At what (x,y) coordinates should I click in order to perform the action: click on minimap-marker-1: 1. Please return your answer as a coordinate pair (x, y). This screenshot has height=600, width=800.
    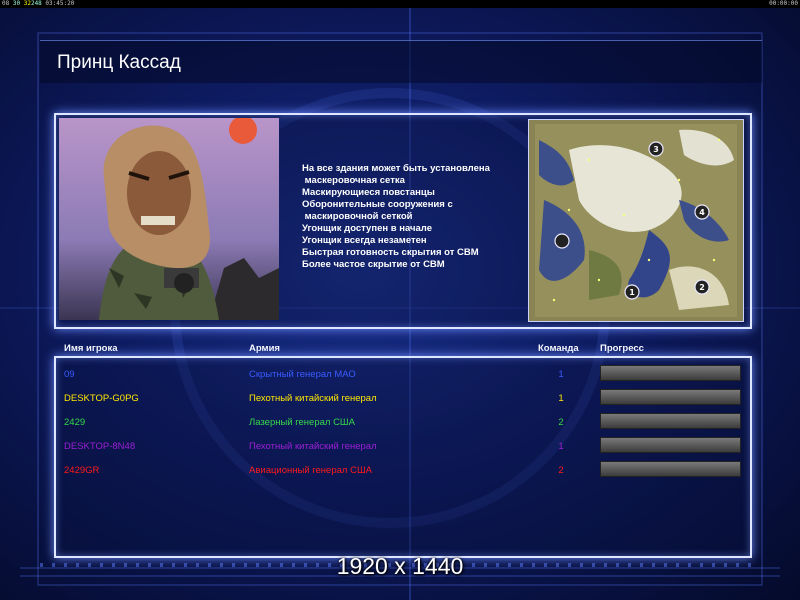
    Looking at the image, I should click on (632, 292).